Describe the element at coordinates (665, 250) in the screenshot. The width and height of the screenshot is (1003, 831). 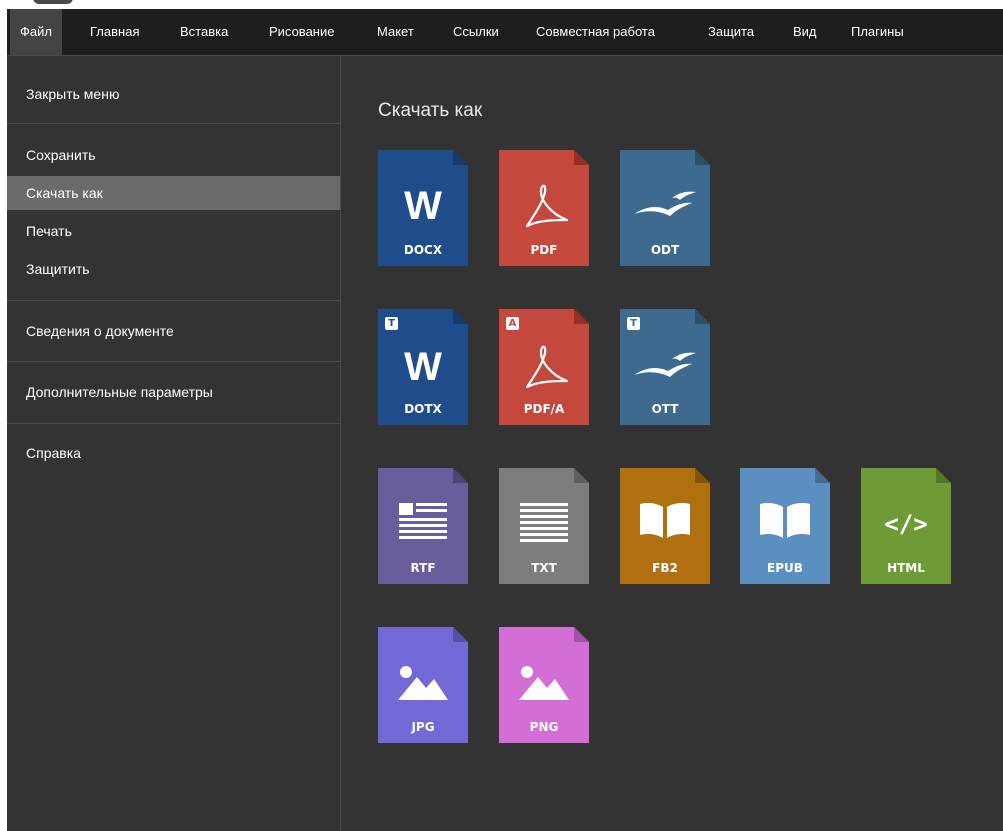
I see `odt-label: ODT` at that location.